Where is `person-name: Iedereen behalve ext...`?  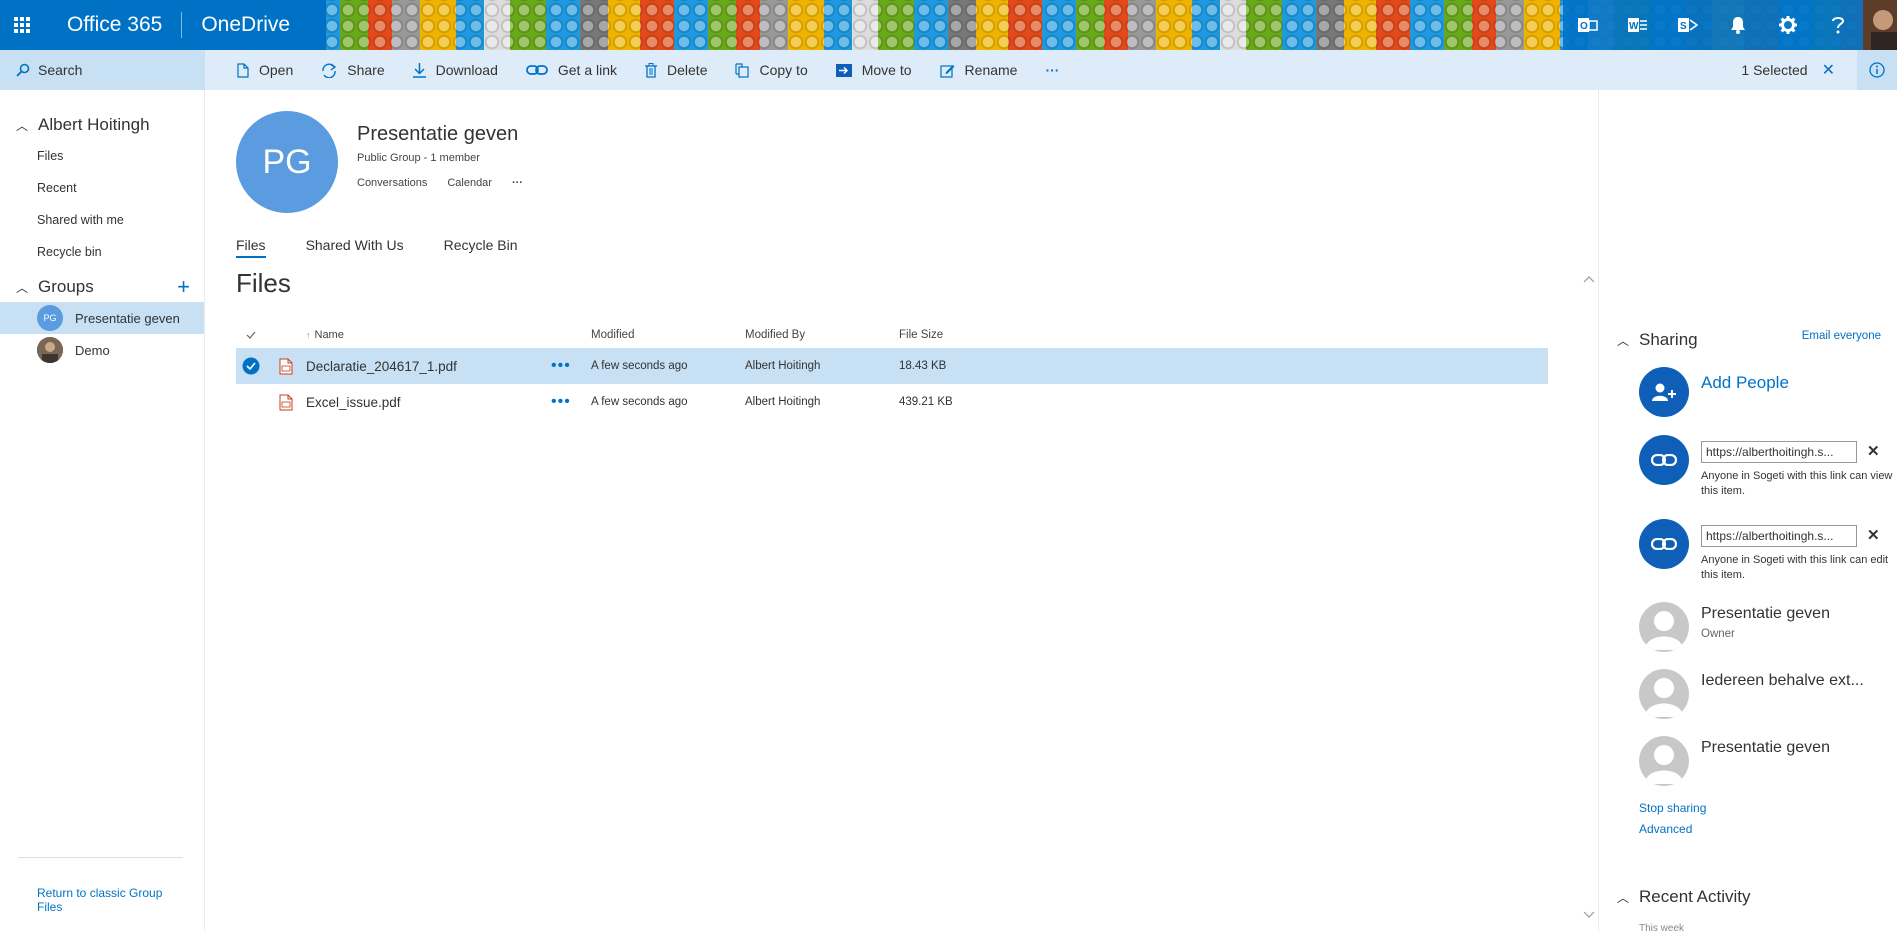 person-name: Iedereen behalve ext... is located at coordinates (1782, 681).